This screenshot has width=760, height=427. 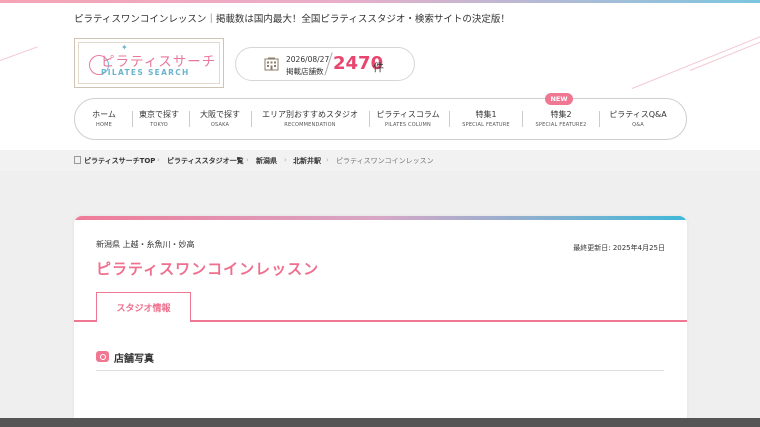 I want to click on tab-label: スタジオ情報, so click(x=143, y=309).